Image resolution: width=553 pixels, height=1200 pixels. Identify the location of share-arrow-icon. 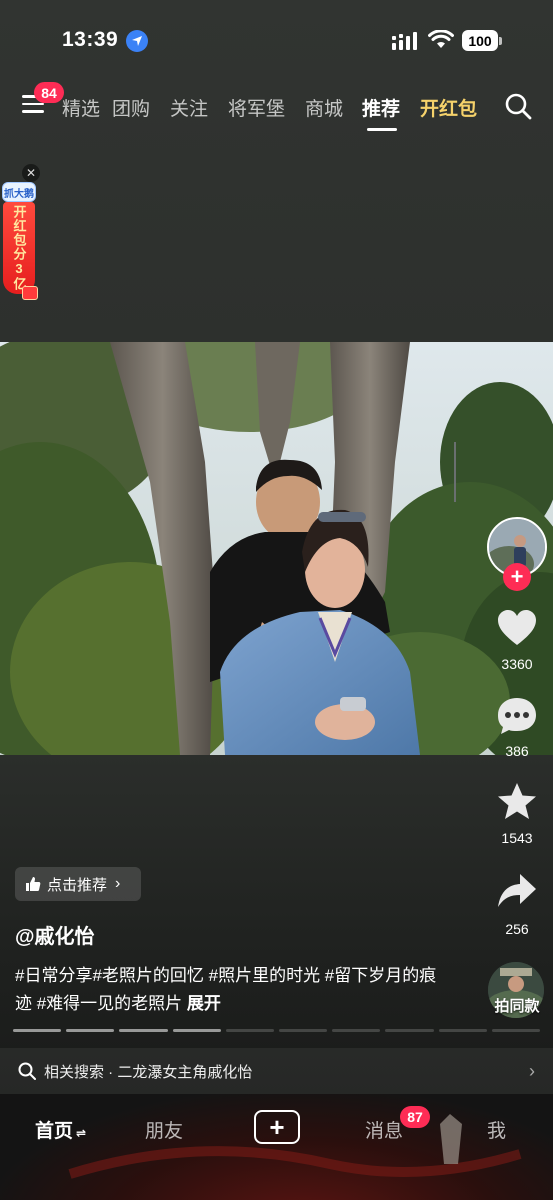
(517, 892).